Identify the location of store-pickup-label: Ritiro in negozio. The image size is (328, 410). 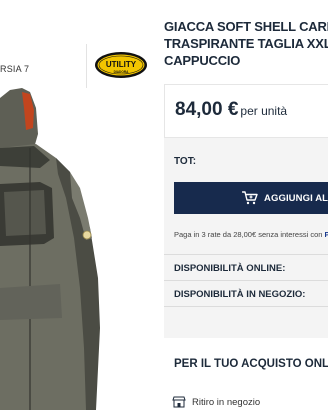
(226, 402).